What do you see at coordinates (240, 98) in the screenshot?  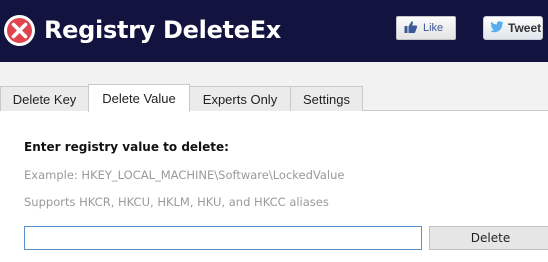 I see `tab-experts-only: Experts Only` at bounding box center [240, 98].